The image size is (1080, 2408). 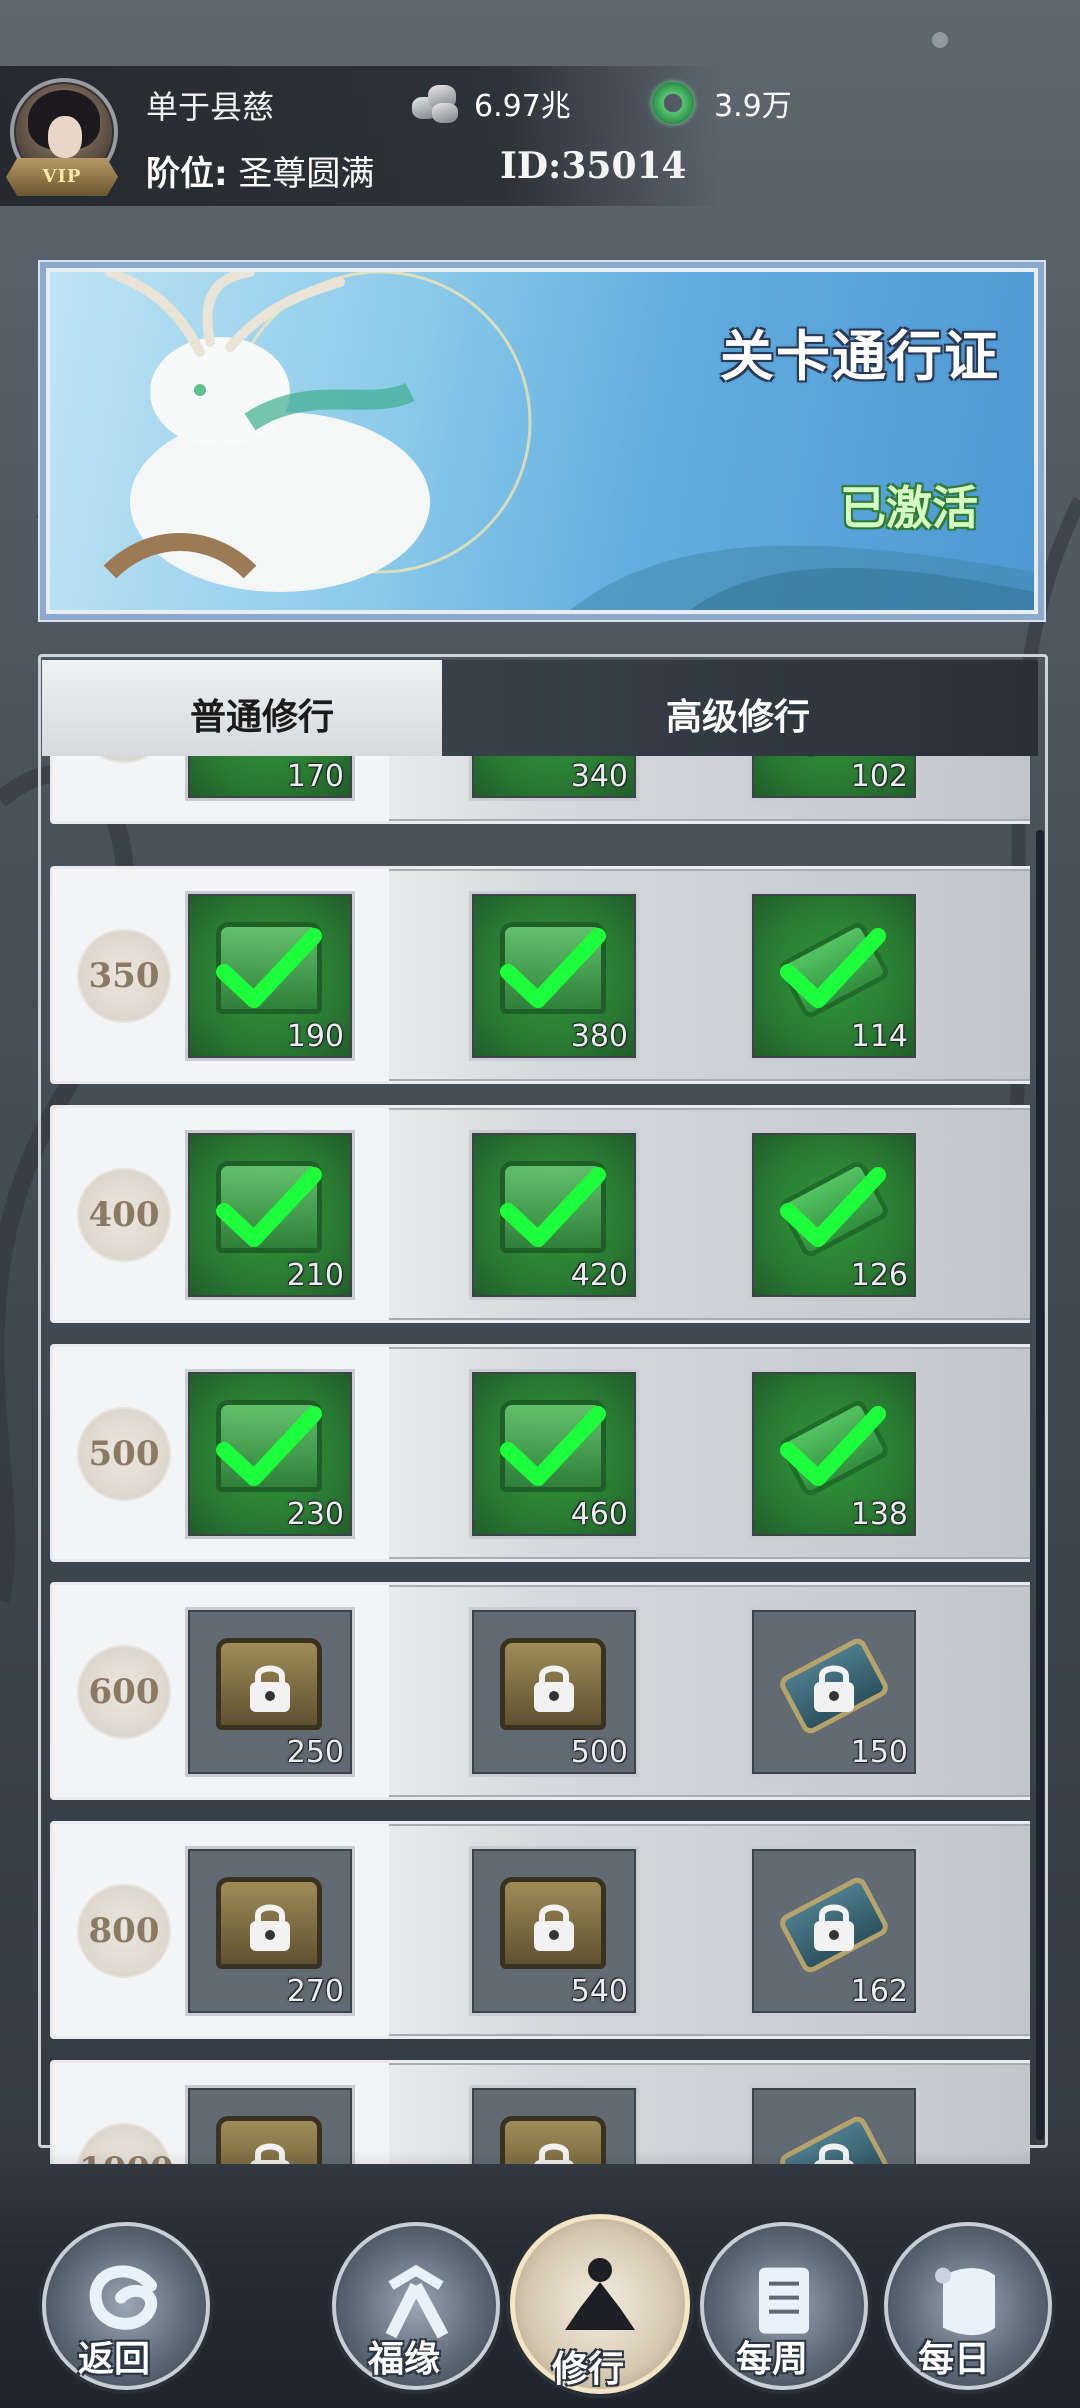 I want to click on level-badge: 500, so click(x=124, y=1454).